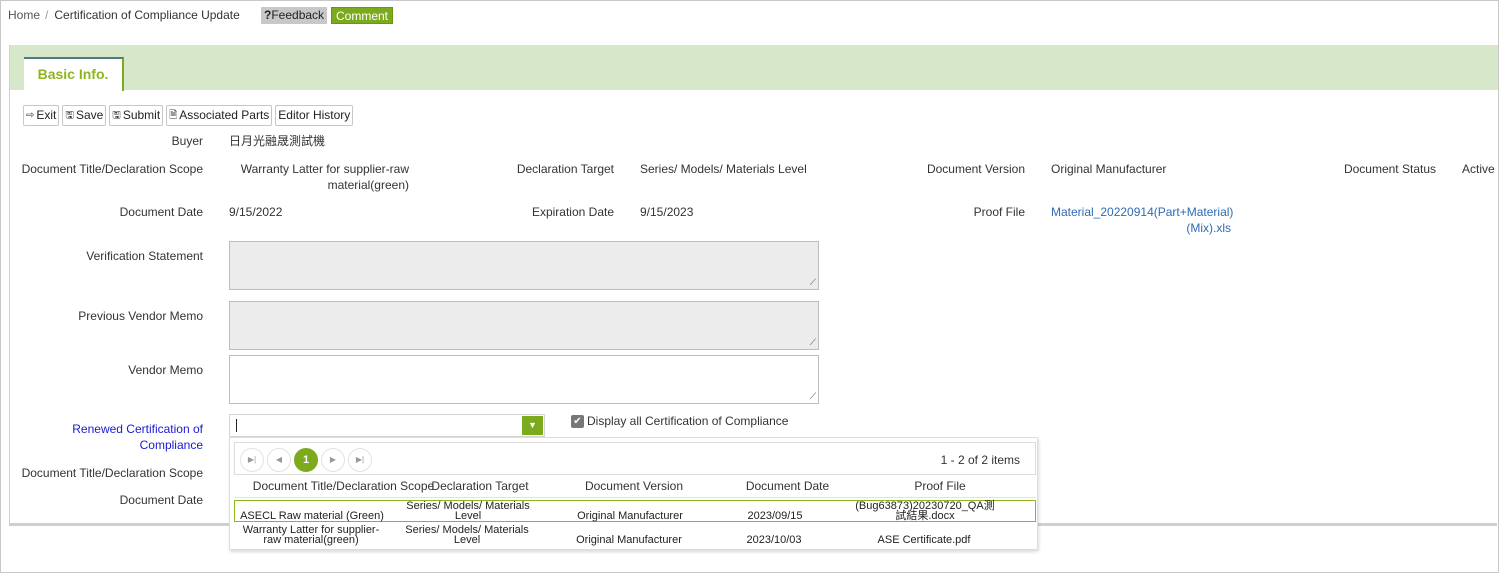  Describe the element at coordinates (1109, 169) in the screenshot. I see `doc-version-value: Original Manufacturer` at that location.